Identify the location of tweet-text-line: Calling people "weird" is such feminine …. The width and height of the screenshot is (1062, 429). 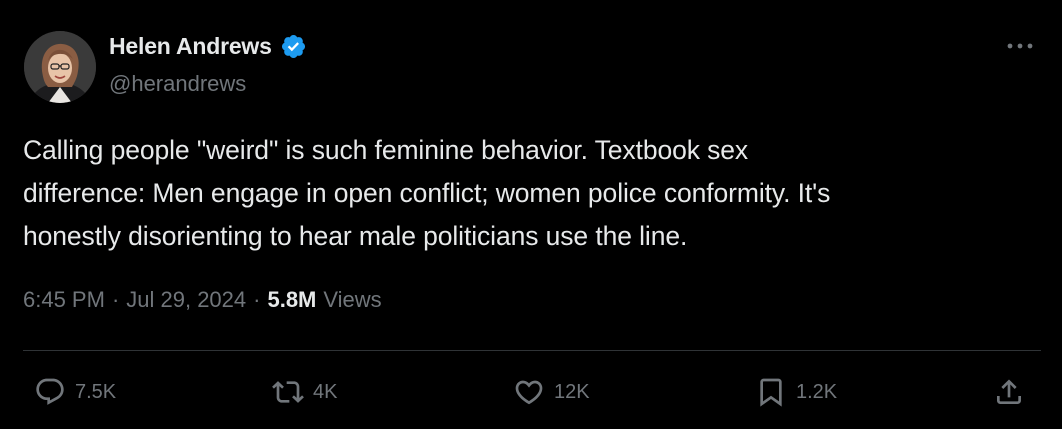
(386, 150).